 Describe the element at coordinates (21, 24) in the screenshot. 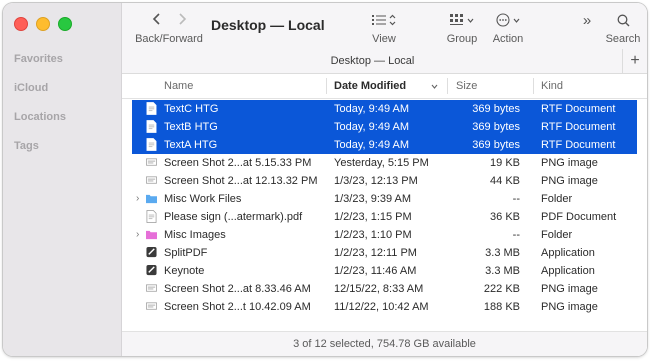

I see `close-button` at that location.